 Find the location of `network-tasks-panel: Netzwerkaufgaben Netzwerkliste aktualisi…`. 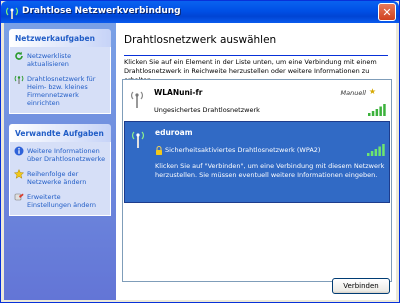

network-tasks-panel: Netzwerkaufgaben Netzwerkliste aktualisi… is located at coordinates (60, 71).